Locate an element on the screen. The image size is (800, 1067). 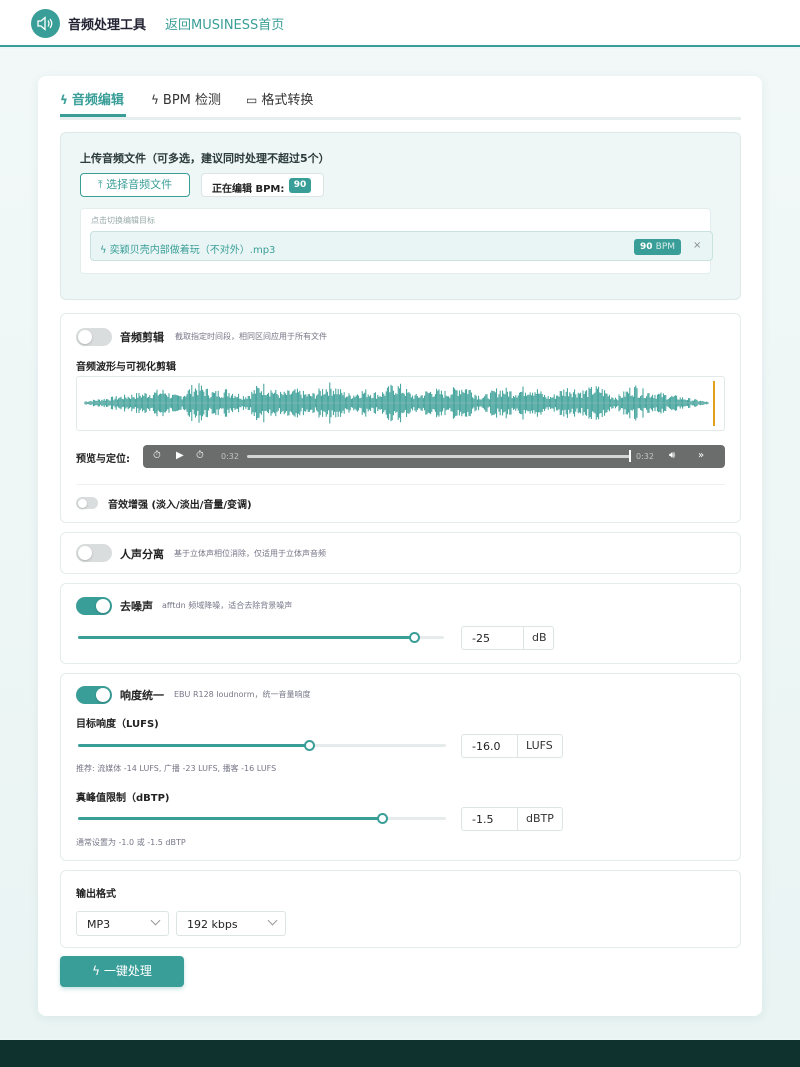
switch-target-hint: 点击切换编辑目标 is located at coordinates (123, 220).